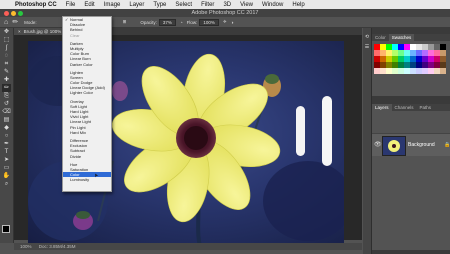 This screenshot has width=450, height=254. Describe the element at coordinates (246, 5) in the screenshot. I see `menu-view: View` at that location.